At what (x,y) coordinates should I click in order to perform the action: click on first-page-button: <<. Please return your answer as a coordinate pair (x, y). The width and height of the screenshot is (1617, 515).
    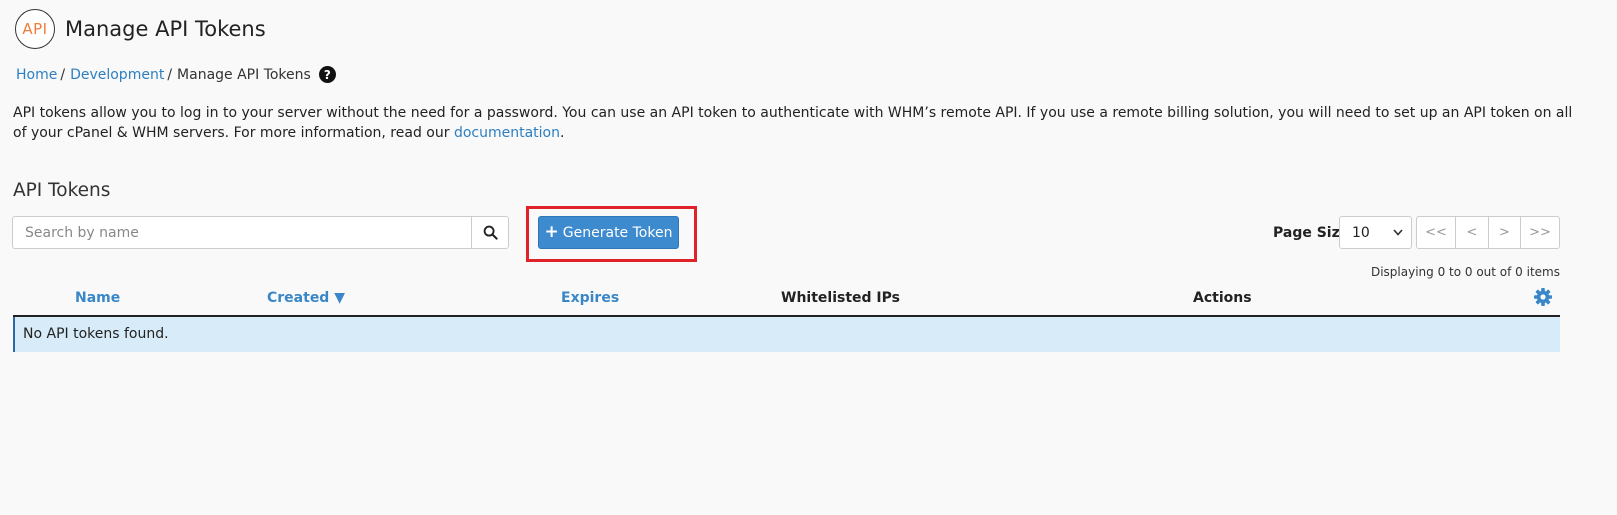
    Looking at the image, I should click on (1436, 232).